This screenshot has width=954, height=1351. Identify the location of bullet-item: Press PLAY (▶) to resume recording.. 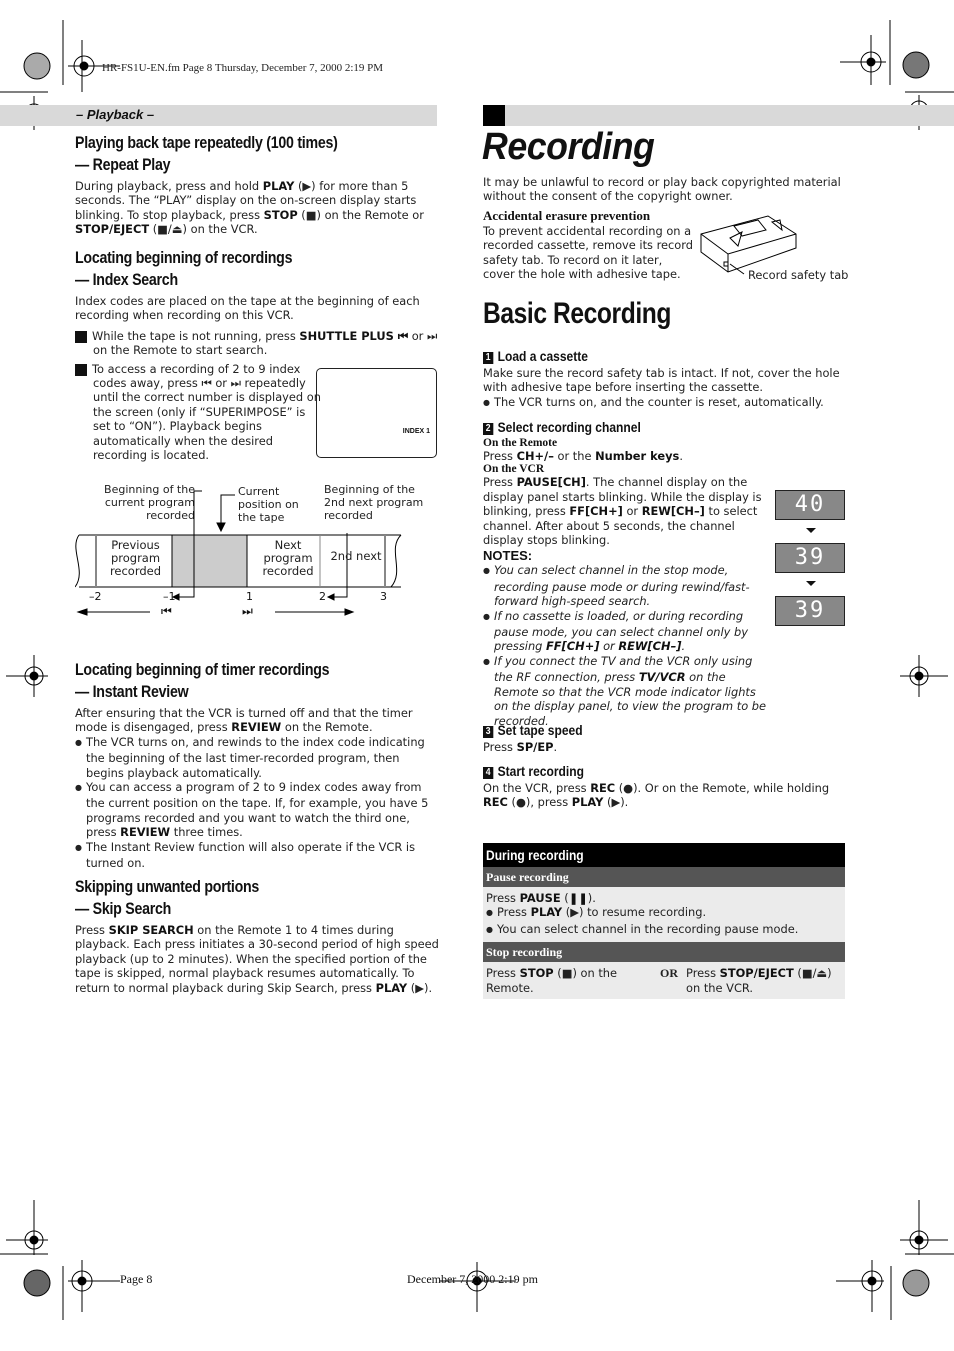
(664, 913).